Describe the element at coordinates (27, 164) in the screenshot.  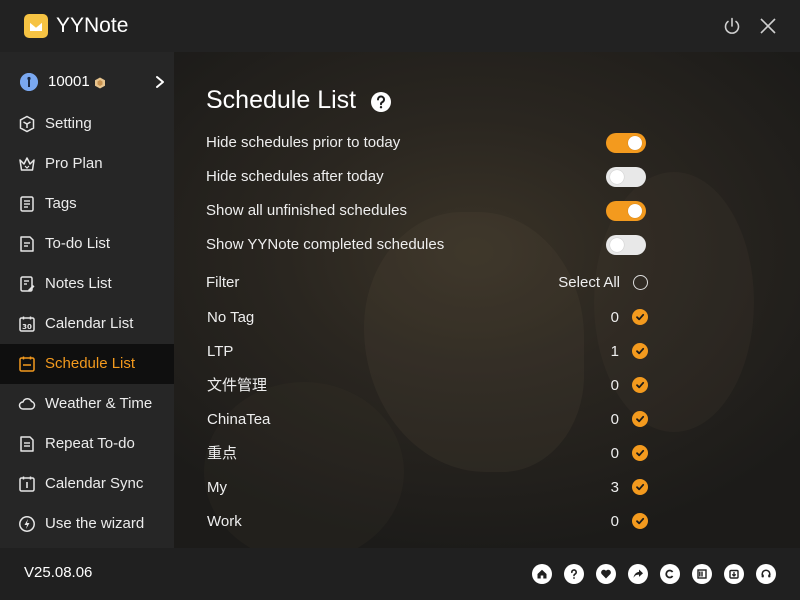
I see `crown-icon` at that location.